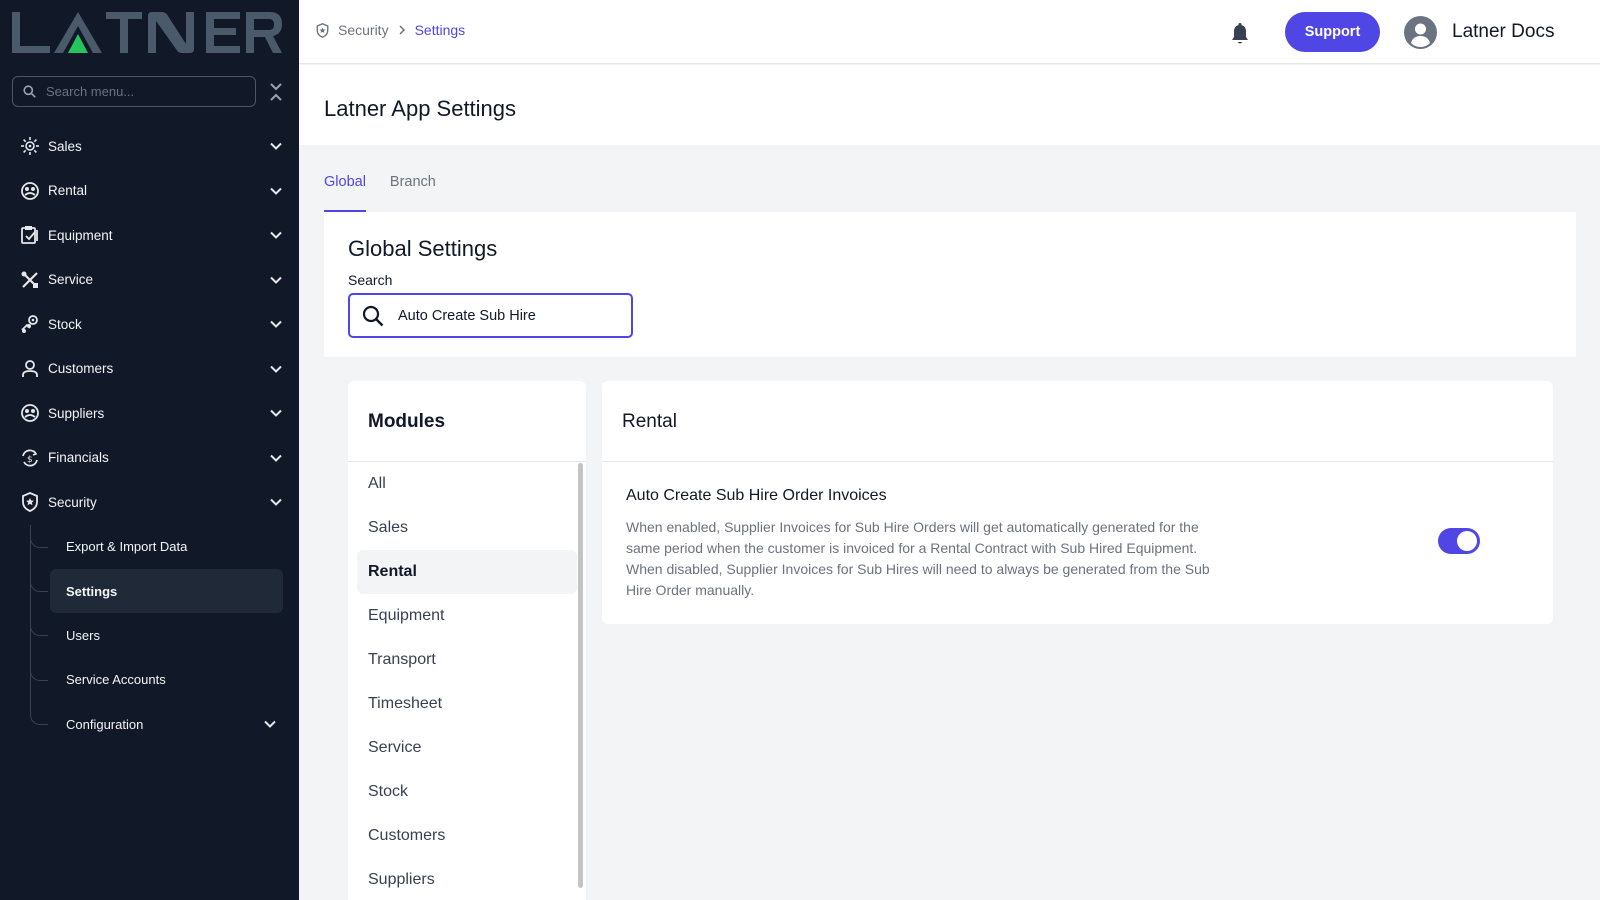 The image size is (1600, 900). Describe the element at coordinates (467, 616) in the screenshot. I see `module-item-equipment: Equipment` at that location.